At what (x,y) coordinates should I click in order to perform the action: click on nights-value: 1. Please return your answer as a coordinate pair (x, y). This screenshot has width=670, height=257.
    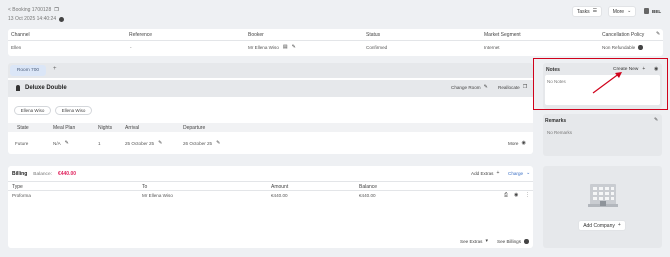
    Looking at the image, I should click on (99, 143).